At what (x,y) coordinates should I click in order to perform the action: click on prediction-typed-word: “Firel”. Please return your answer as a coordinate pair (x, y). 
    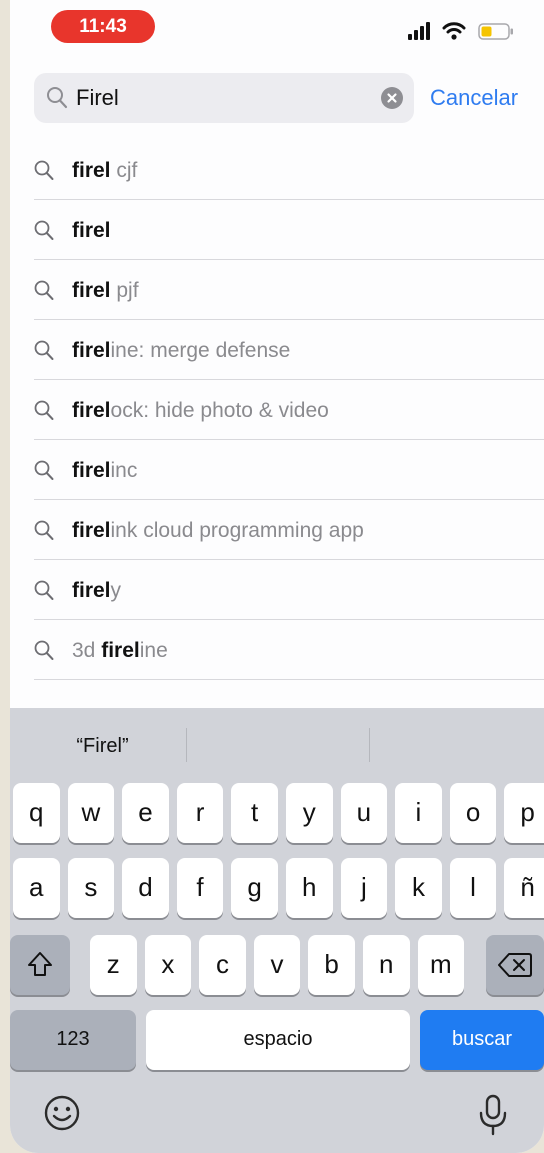
    Looking at the image, I should click on (102, 744).